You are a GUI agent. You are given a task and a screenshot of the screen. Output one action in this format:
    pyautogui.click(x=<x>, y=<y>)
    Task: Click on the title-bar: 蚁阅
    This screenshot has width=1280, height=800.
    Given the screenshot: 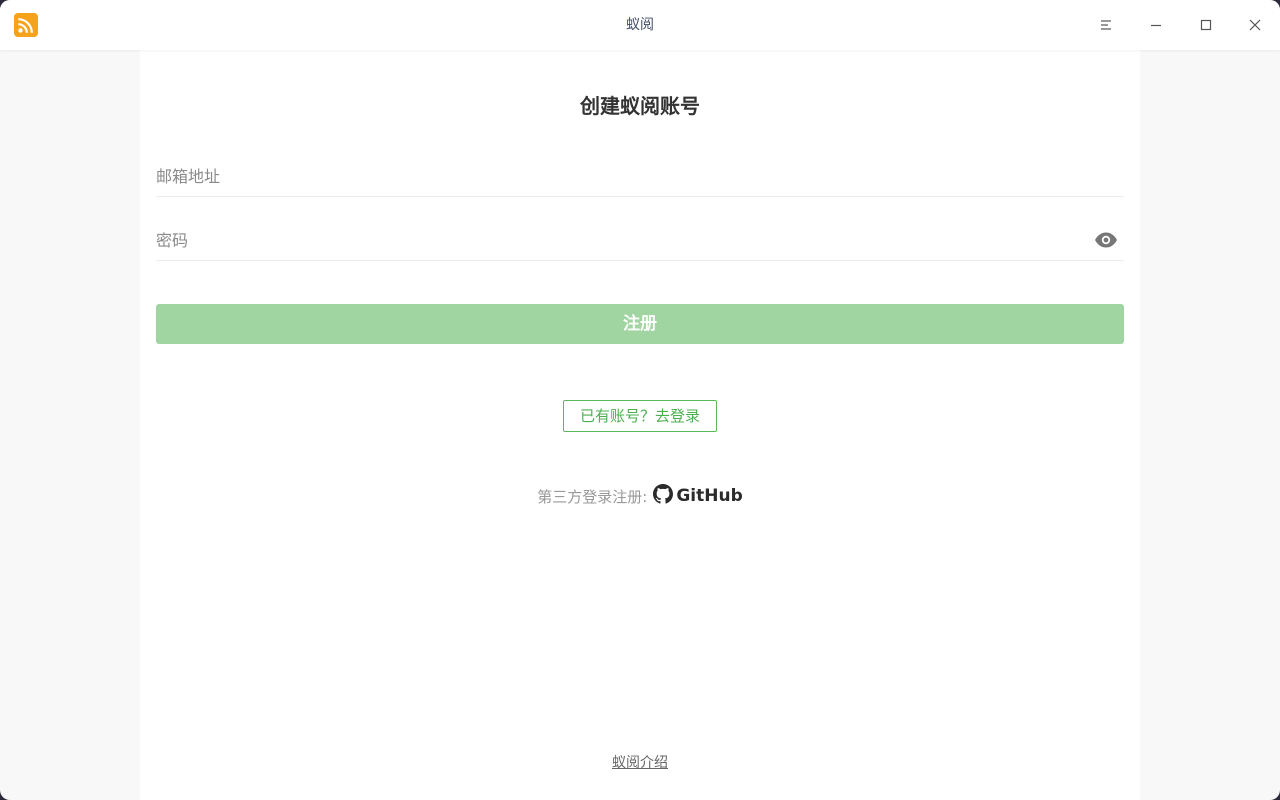 What is the action you would take?
    pyautogui.click(x=640, y=25)
    